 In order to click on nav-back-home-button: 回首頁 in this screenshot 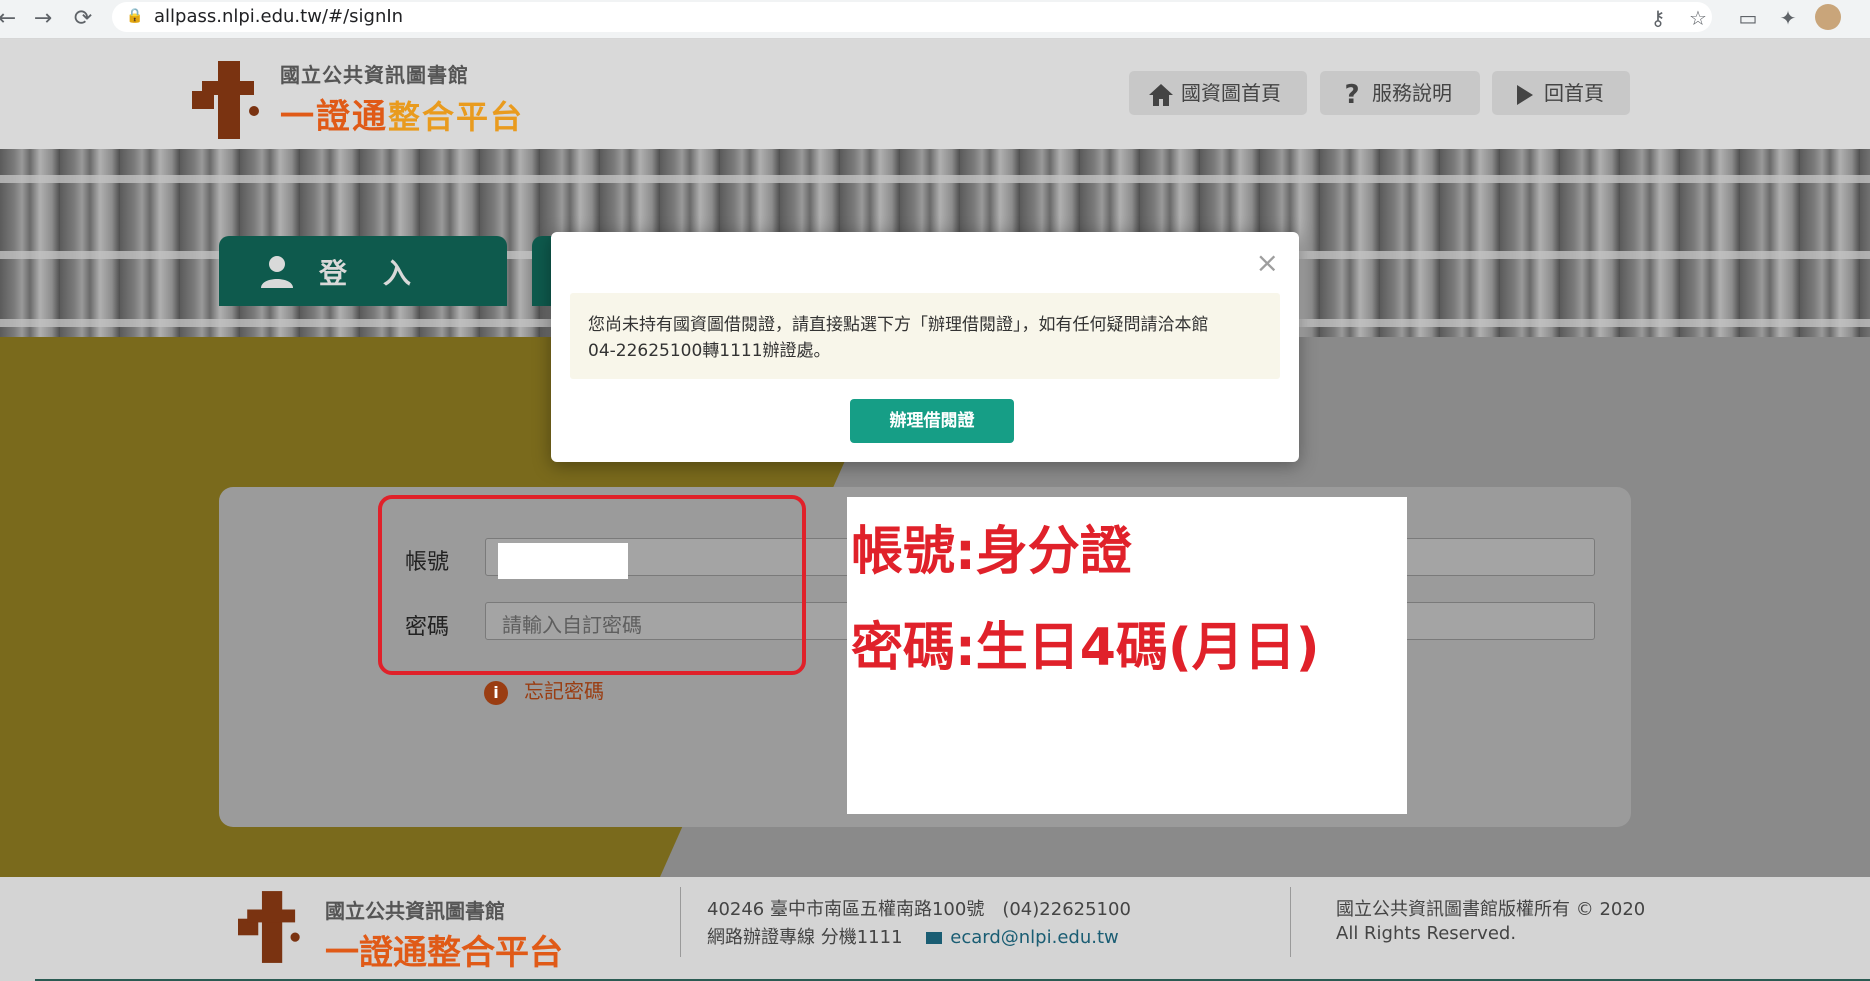, I will do `click(1561, 93)`.